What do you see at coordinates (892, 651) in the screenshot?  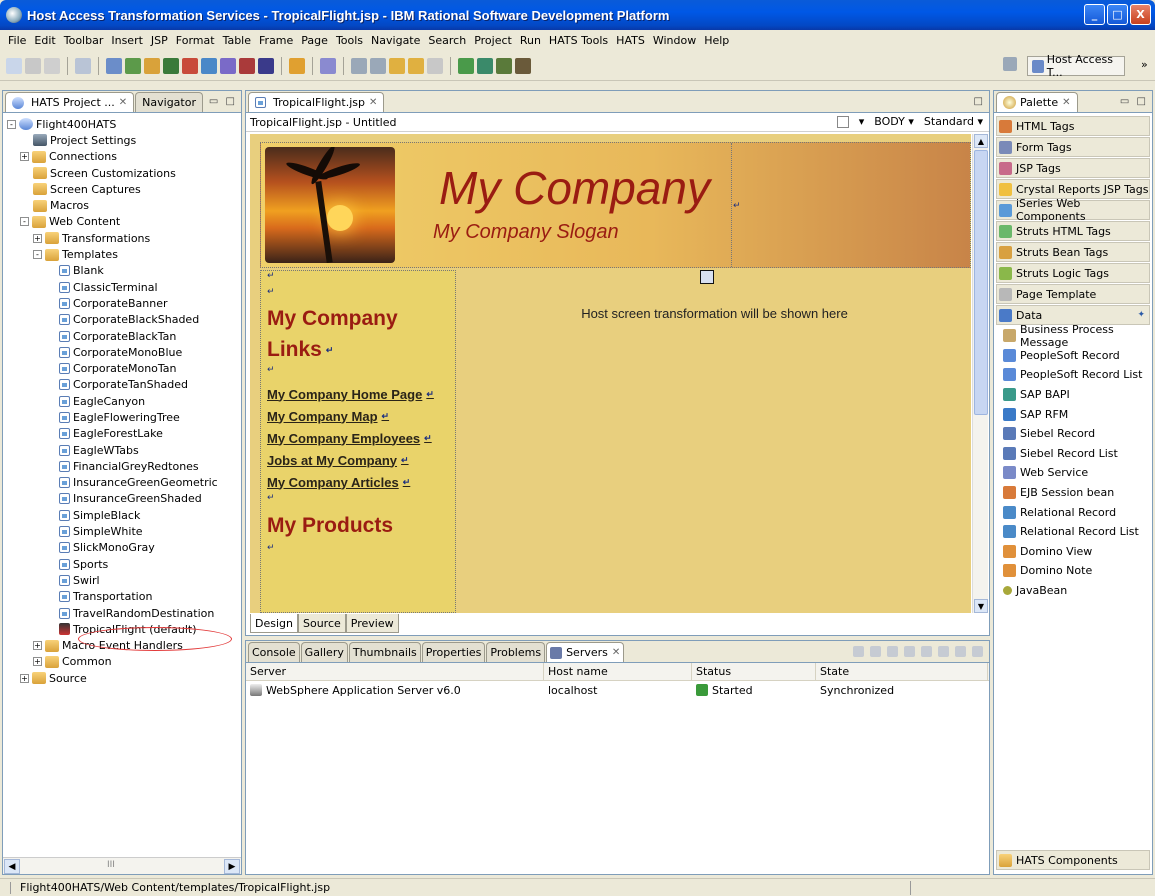 I see `profile-icon` at bounding box center [892, 651].